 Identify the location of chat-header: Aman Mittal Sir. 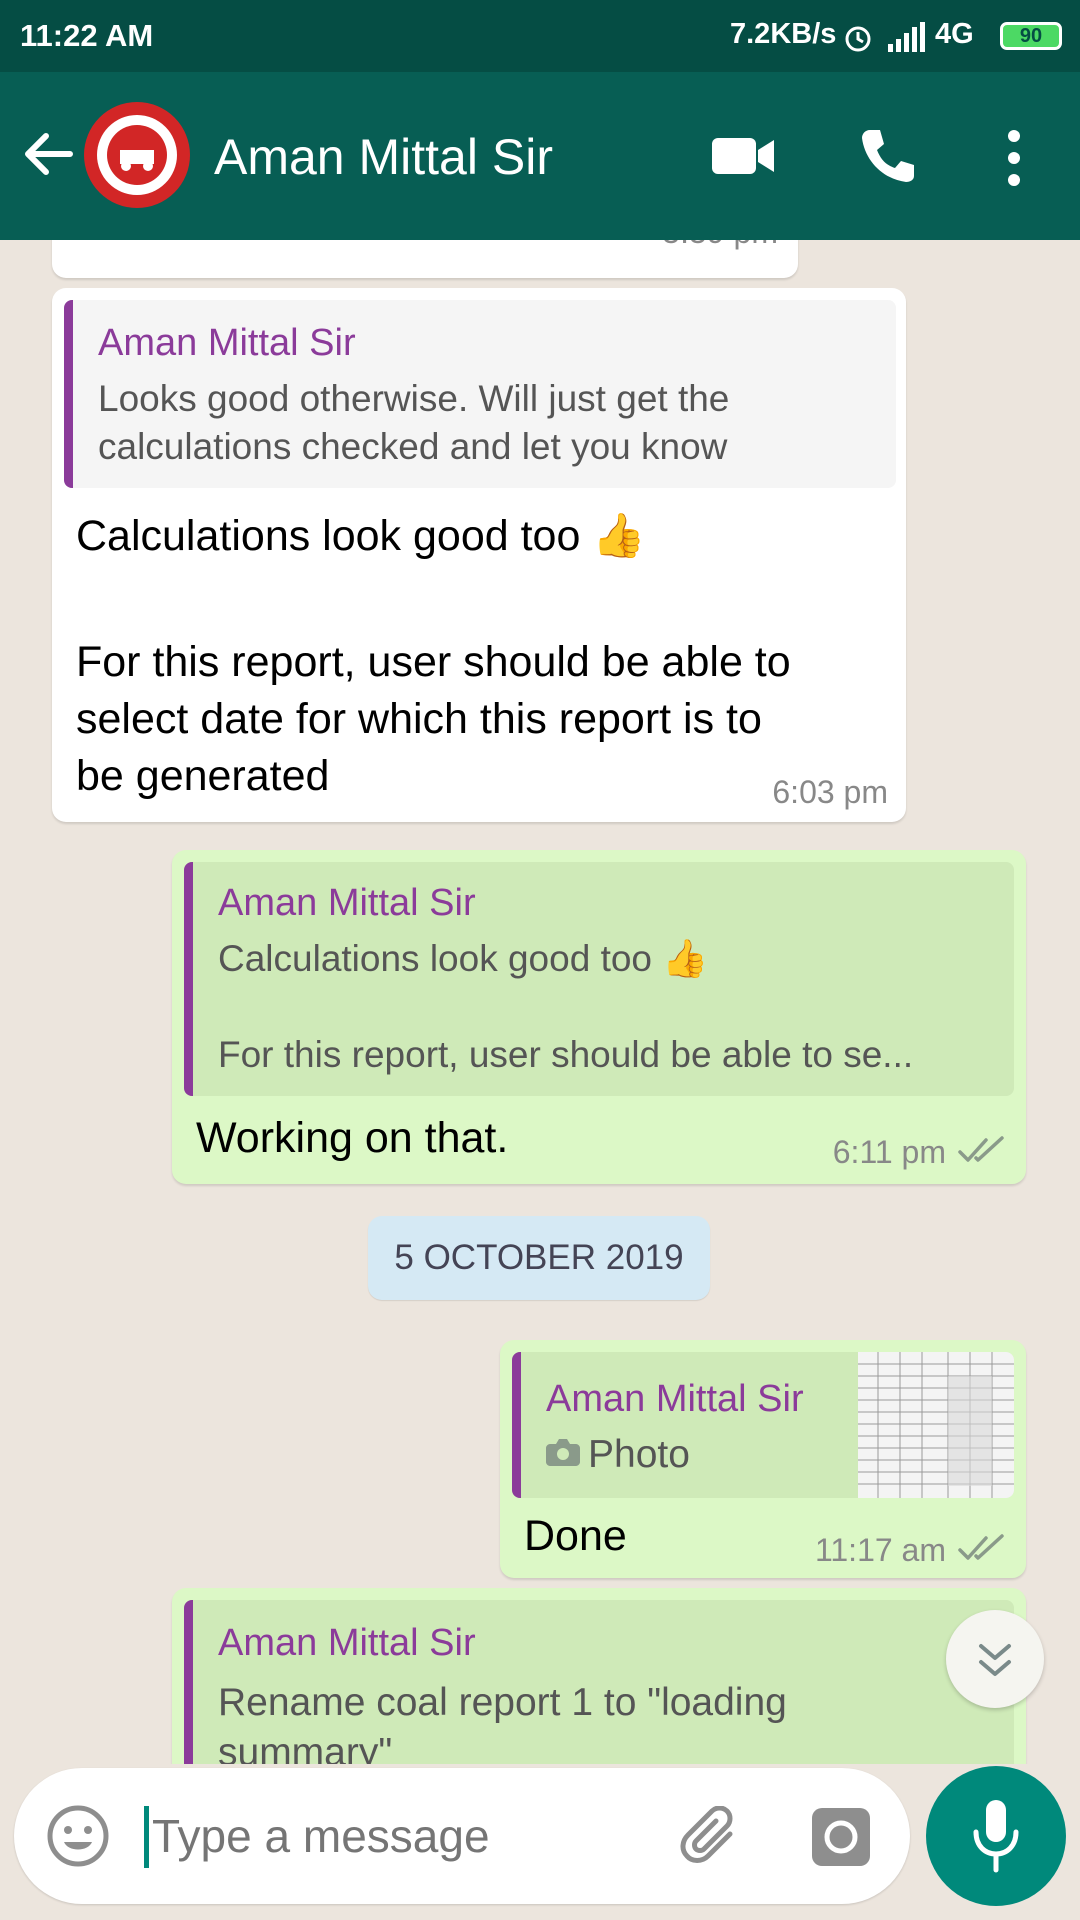
(540, 156).